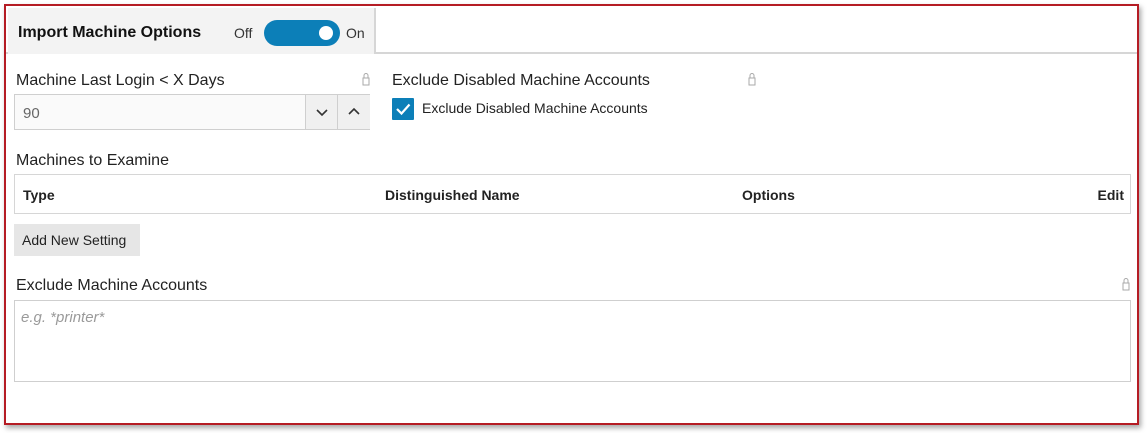 This screenshot has height=433, width=1147. I want to click on toggle-knob, so click(326, 33).